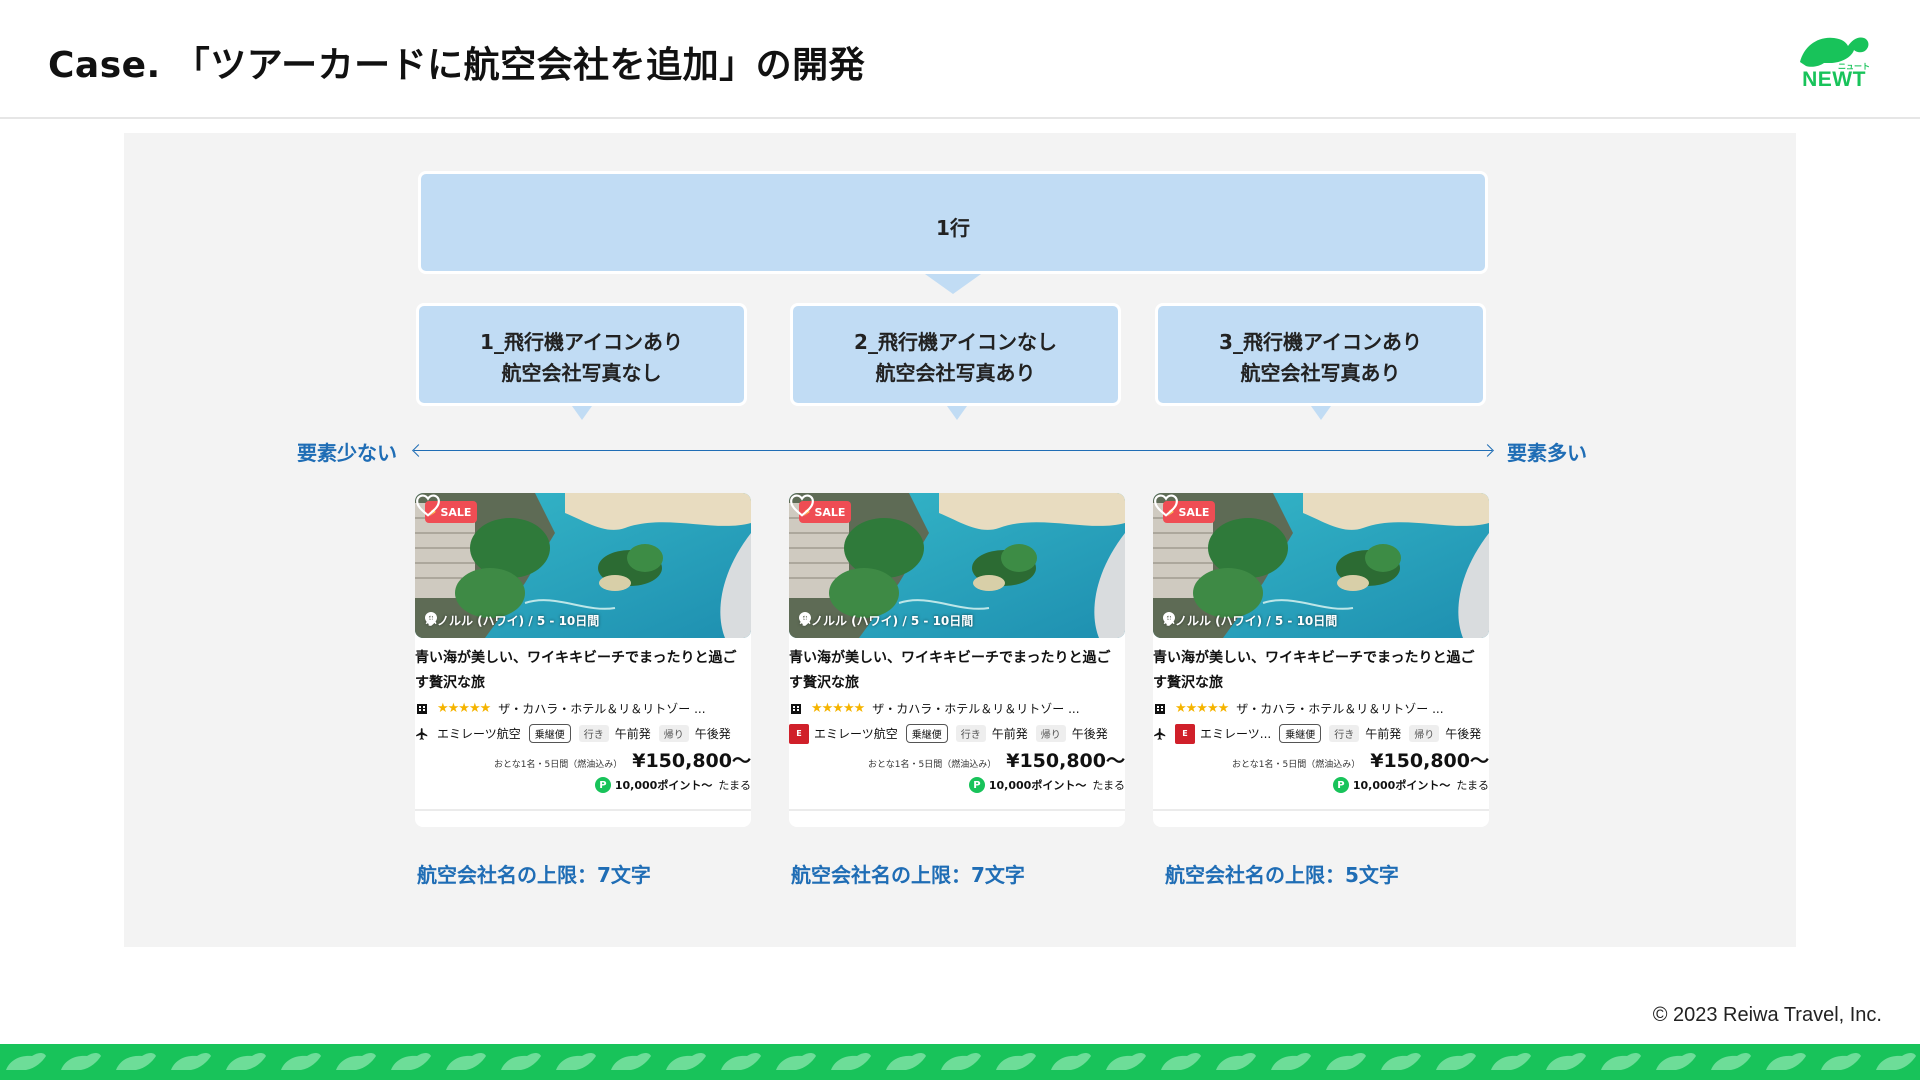 The height and width of the screenshot is (1080, 1920). What do you see at coordinates (534, 875) in the screenshot?
I see `limit-label-1: 航空会社名の上限：7文字` at bounding box center [534, 875].